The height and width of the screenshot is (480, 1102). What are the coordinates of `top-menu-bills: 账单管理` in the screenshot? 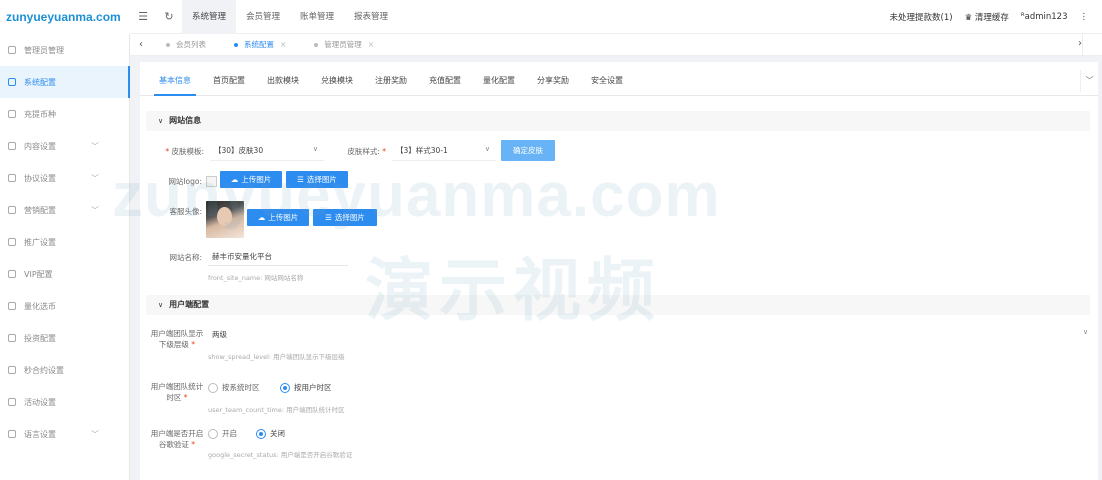 It's located at (317, 17).